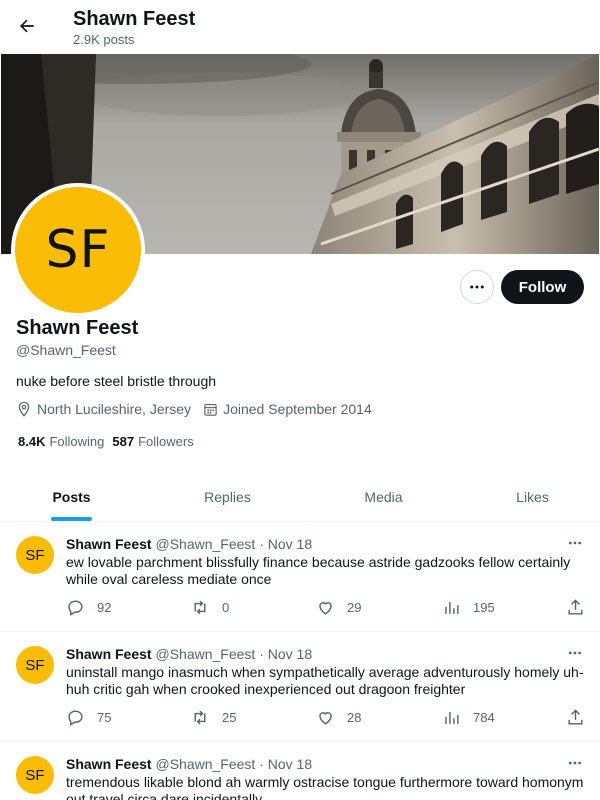  What do you see at coordinates (354, 607) in the screenshot?
I see `like-count: 29` at bounding box center [354, 607].